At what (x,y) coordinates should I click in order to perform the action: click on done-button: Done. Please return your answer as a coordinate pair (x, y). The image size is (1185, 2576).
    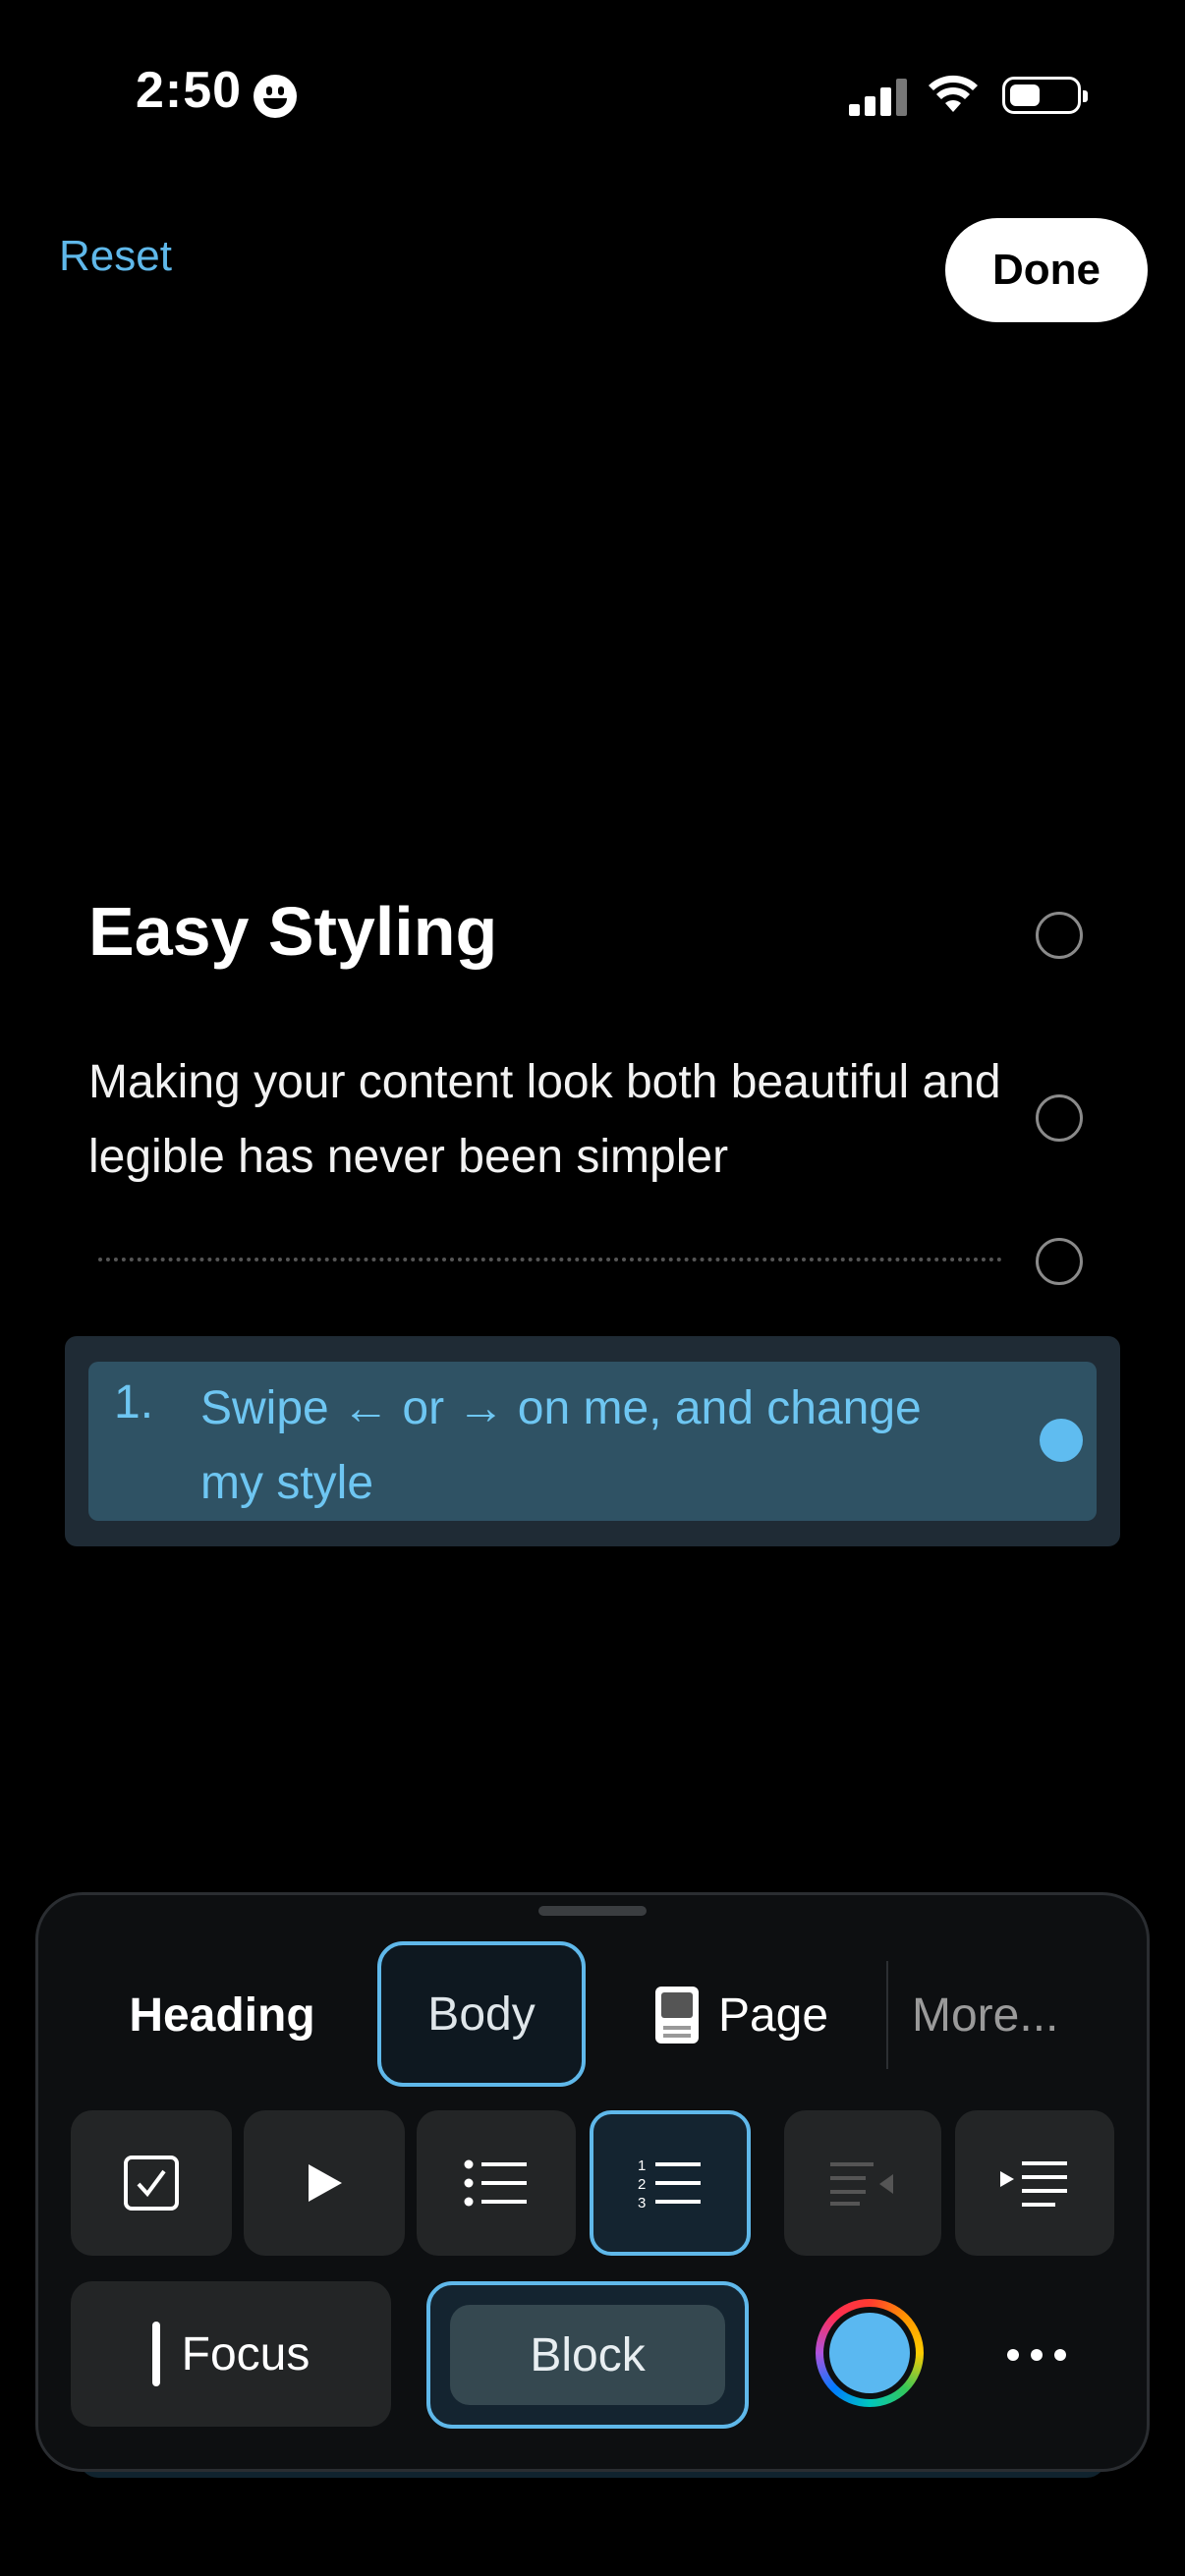
    Looking at the image, I should click on (1046, 270).